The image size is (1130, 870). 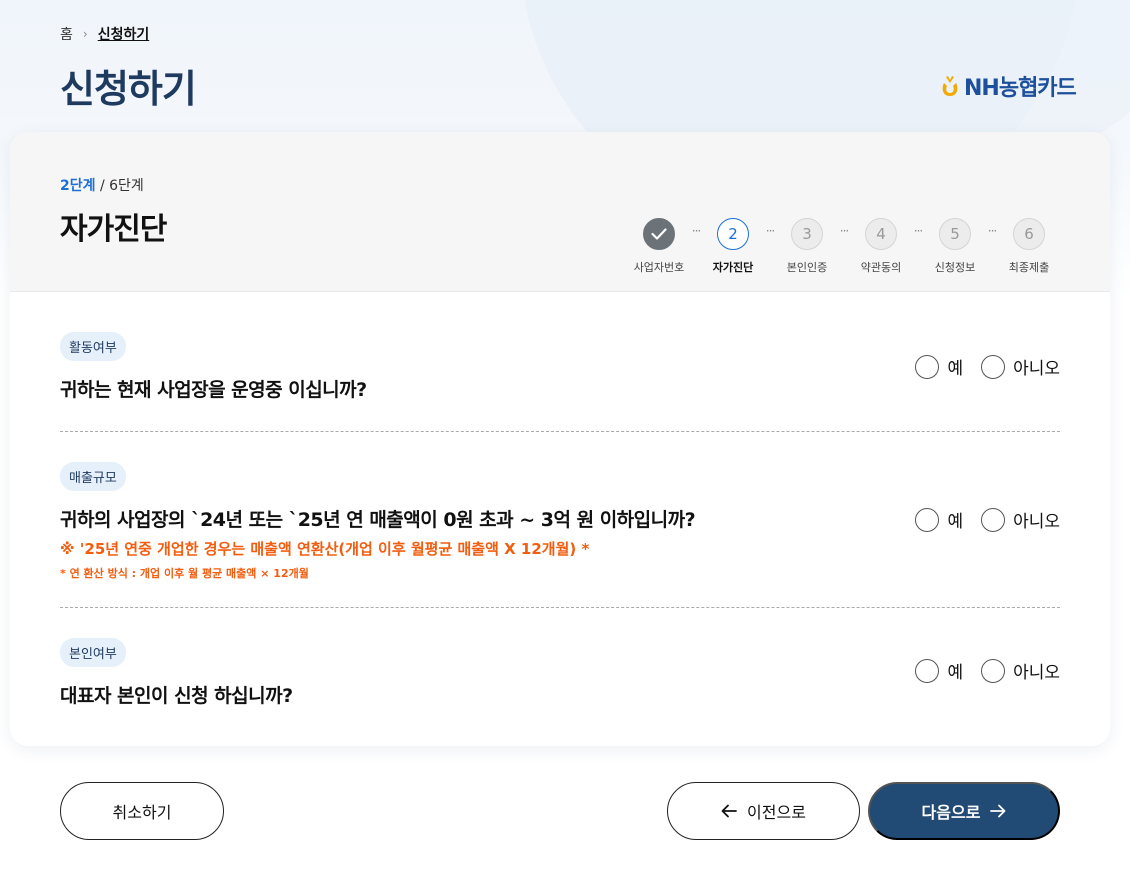 What do you see at coordinates (66, 34) in the screenshot?
I see `breadcrumb-home: 홈` at bounding box center [66, 34].